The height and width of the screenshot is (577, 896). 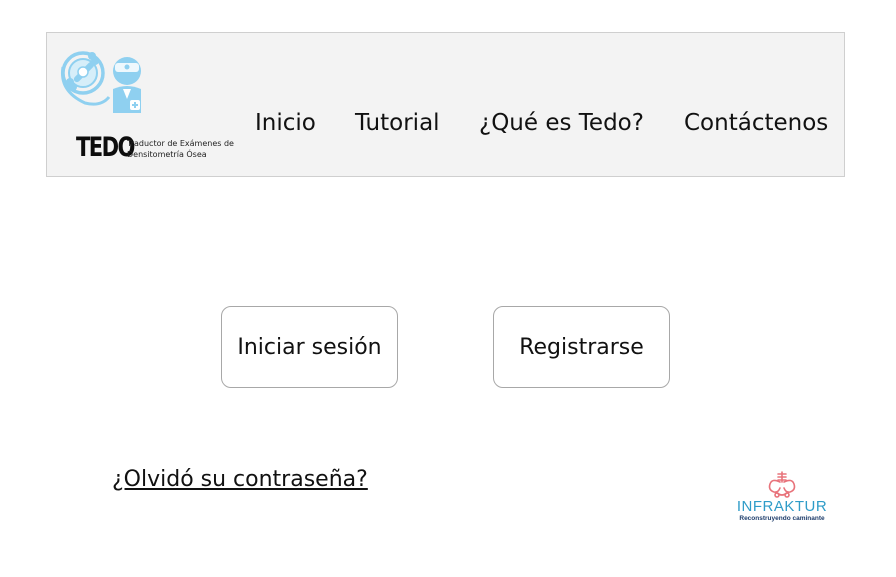 I want to click on pelvis-icon, so click(x=782, y=484).